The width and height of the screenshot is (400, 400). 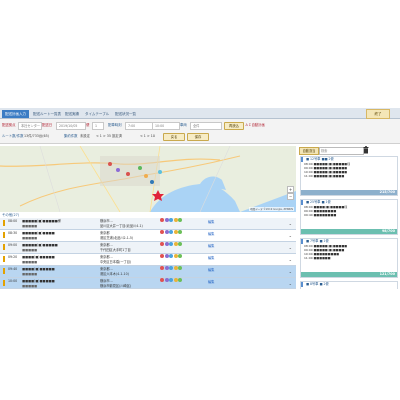 I want to click on depot-select: 本社センター, so click(x=30, y=126).